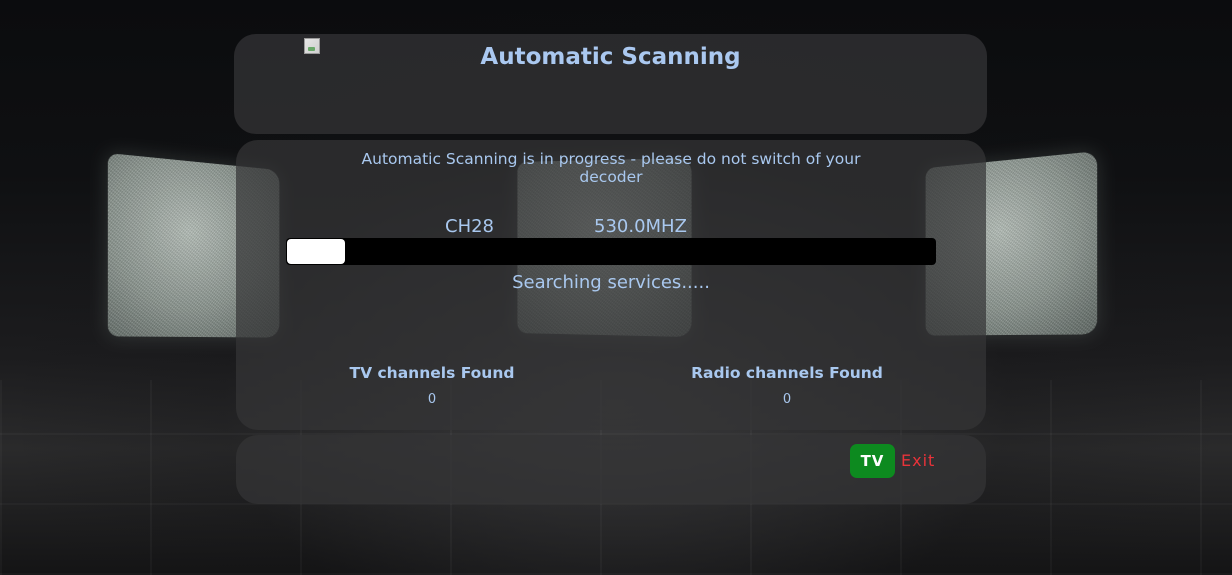 The width and height of the screenshot is (1232, 575). I want to click on radio-channels-count: 0, so click(787, 399).